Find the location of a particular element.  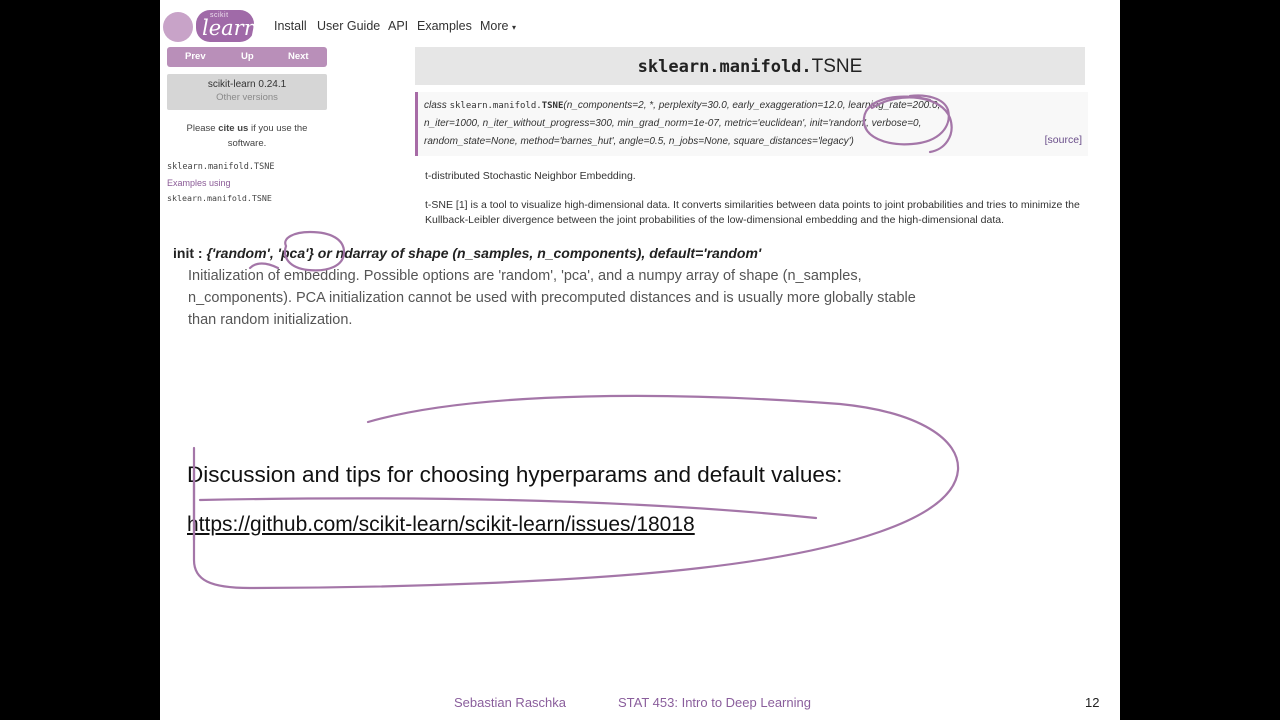

footer-author: Sebastian Raschka is located at coordinates (510, 702).